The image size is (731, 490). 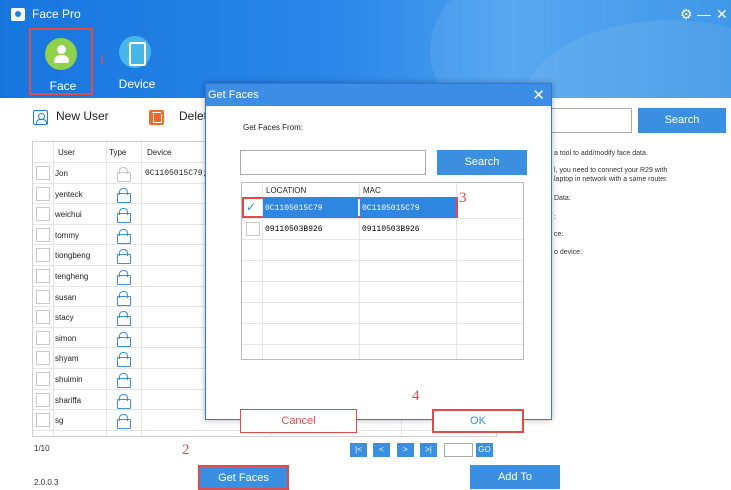 What do you see at coordinates (378, 95) in the screenshot?
I see `dialog-title-bar: Get Faces ✕` at bounding box center [378, 95].